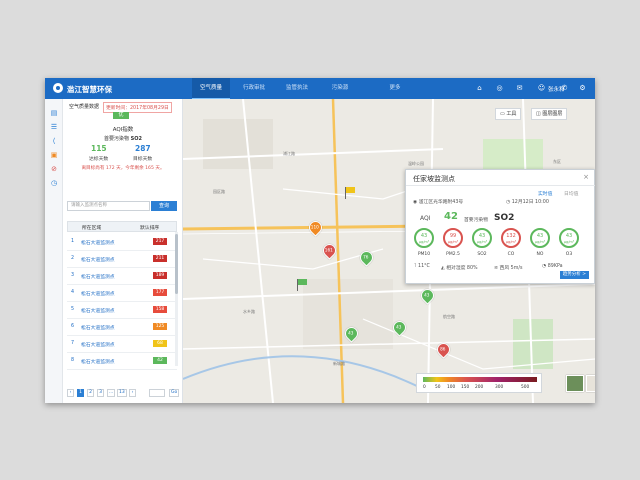 The image size is (640, 480). What do you see at coordinates (479, 88) in the screenshot?
I see `home-icon: ⌂` at bounding box center [479, 88].